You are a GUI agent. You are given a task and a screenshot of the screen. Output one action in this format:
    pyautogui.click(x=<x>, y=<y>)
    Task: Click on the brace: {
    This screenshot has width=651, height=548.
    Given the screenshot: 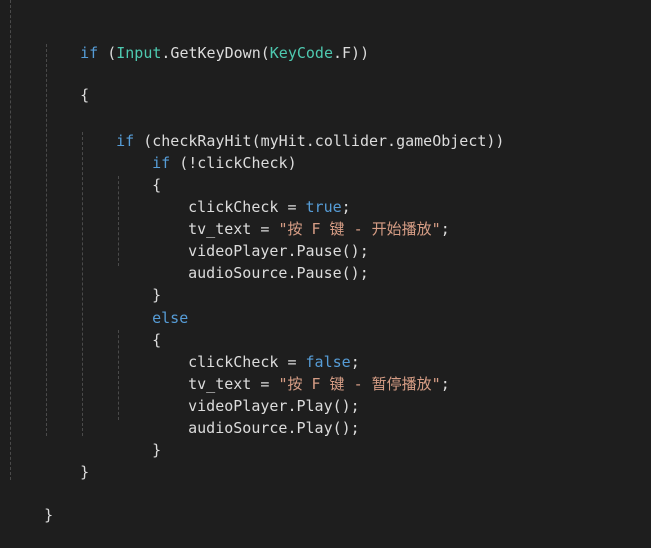 What is the action you would take?
    pyautogui.click(x=85, y=95)
    